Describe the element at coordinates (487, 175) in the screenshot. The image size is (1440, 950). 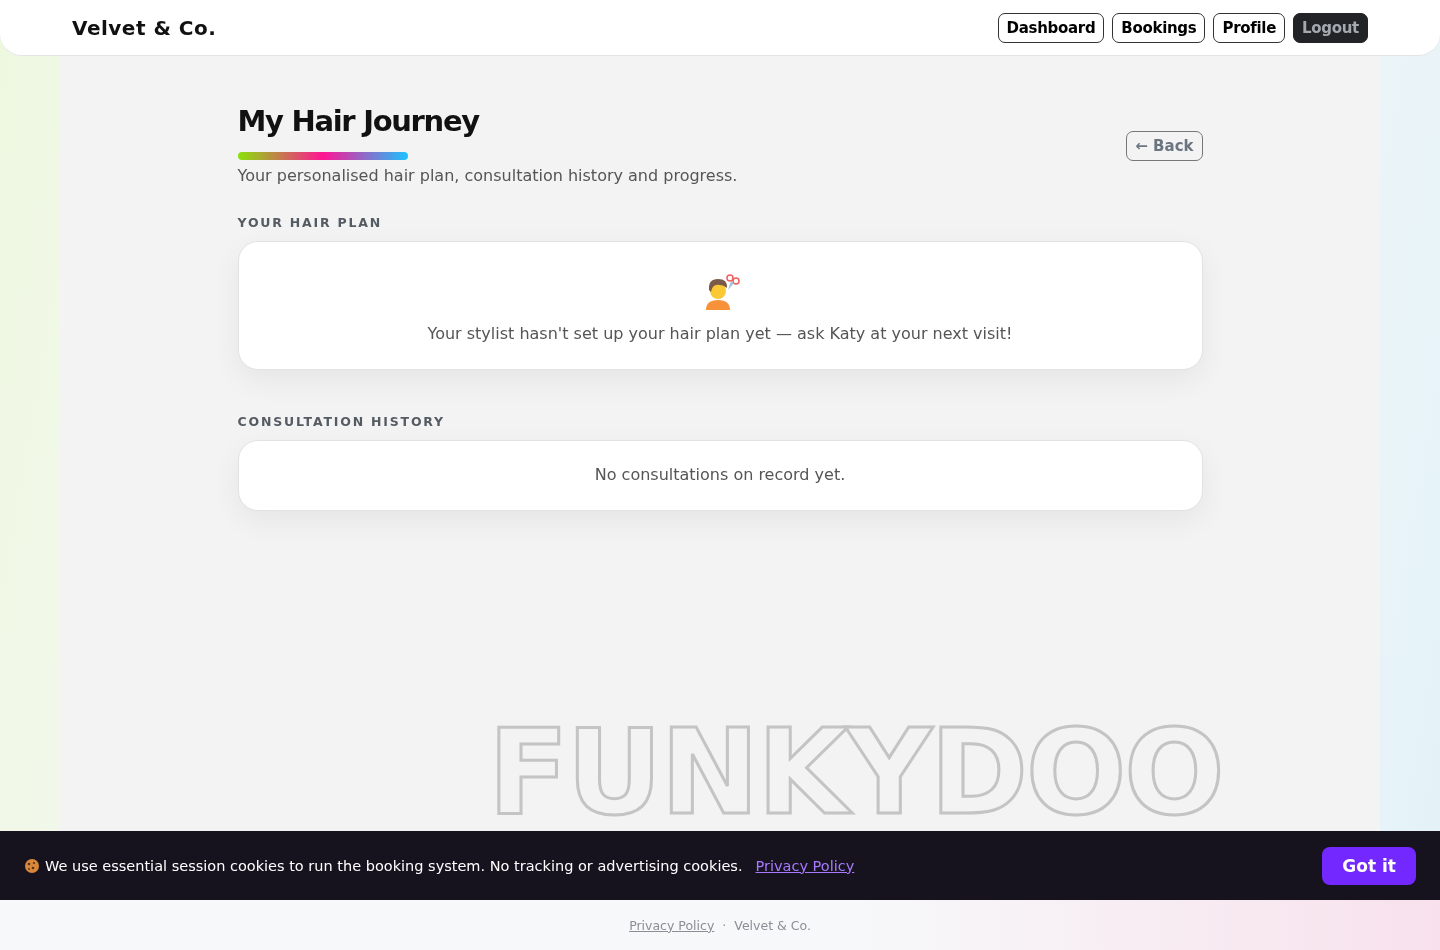
I see `page-subtitle: Your personalised hair plan, consultation history and progress.` at that location.